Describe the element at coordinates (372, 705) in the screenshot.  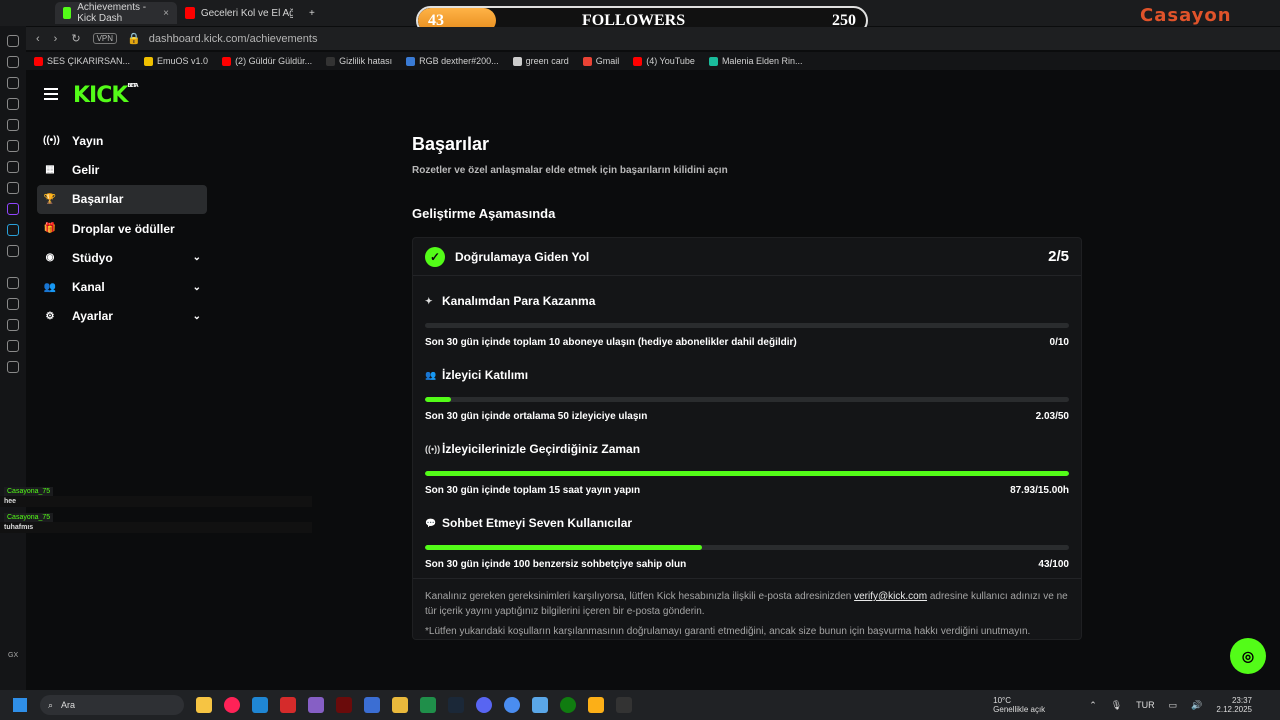
I see `save-icon` at that location.